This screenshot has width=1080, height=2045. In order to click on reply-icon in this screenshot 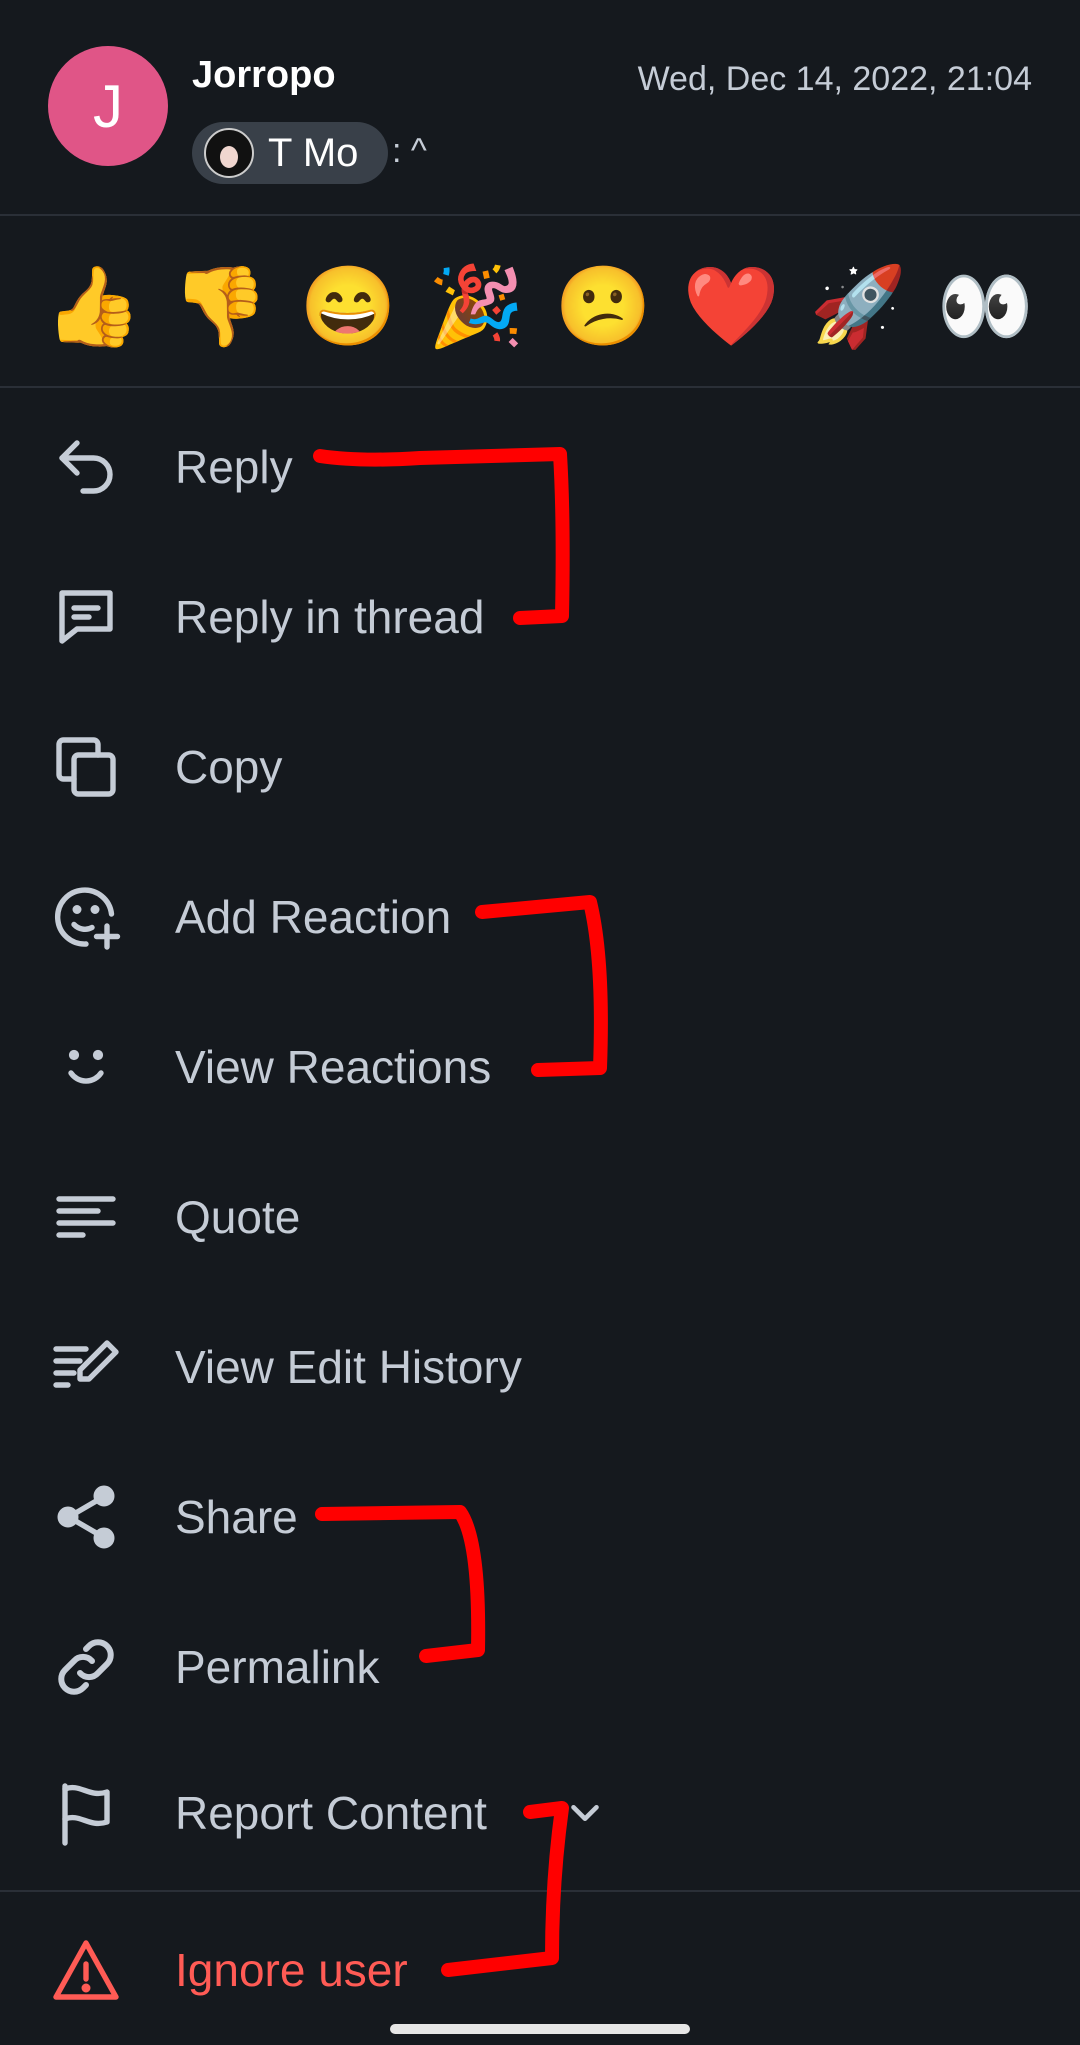, I will do `click(86, 467)`.